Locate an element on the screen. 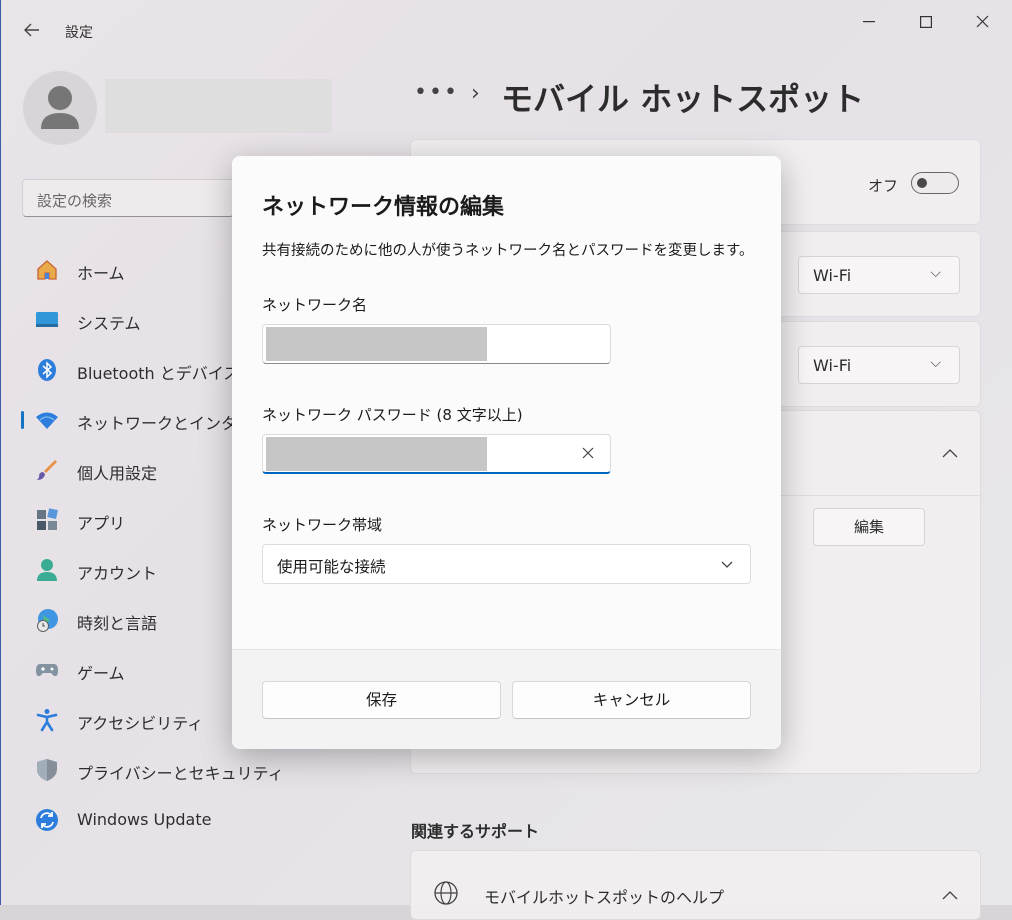  chevron-down-icon is located at coordinates (727, 564).